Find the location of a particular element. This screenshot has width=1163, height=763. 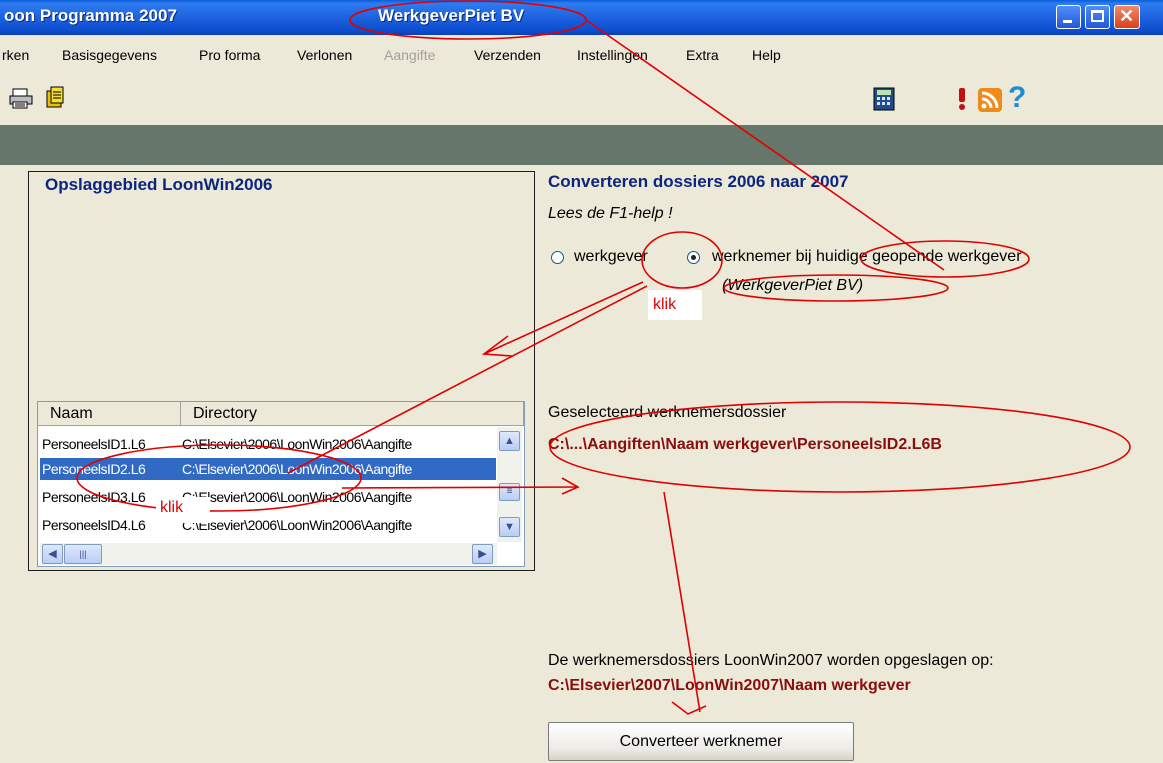

radio-ellipse is located at coordinates (682, 260).